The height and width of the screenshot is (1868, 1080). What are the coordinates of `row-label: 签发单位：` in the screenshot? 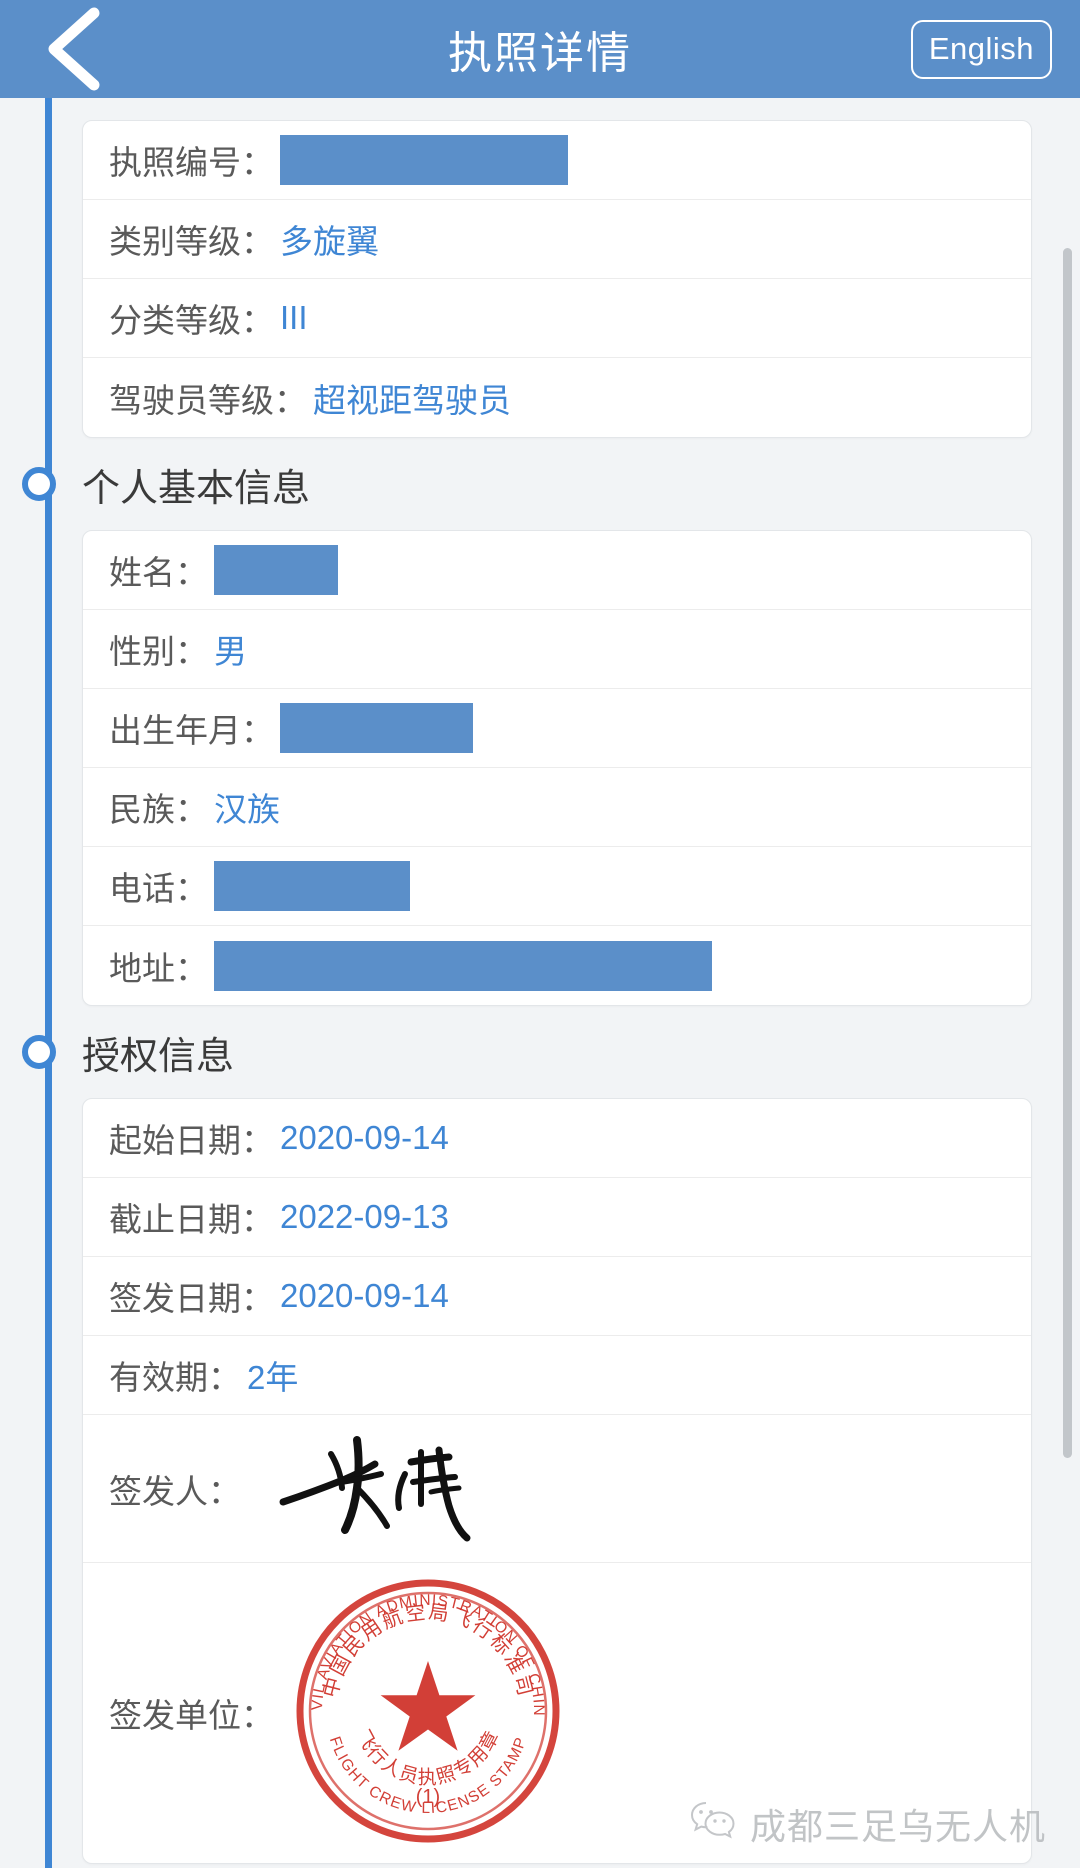 It's located at (191, 1715).